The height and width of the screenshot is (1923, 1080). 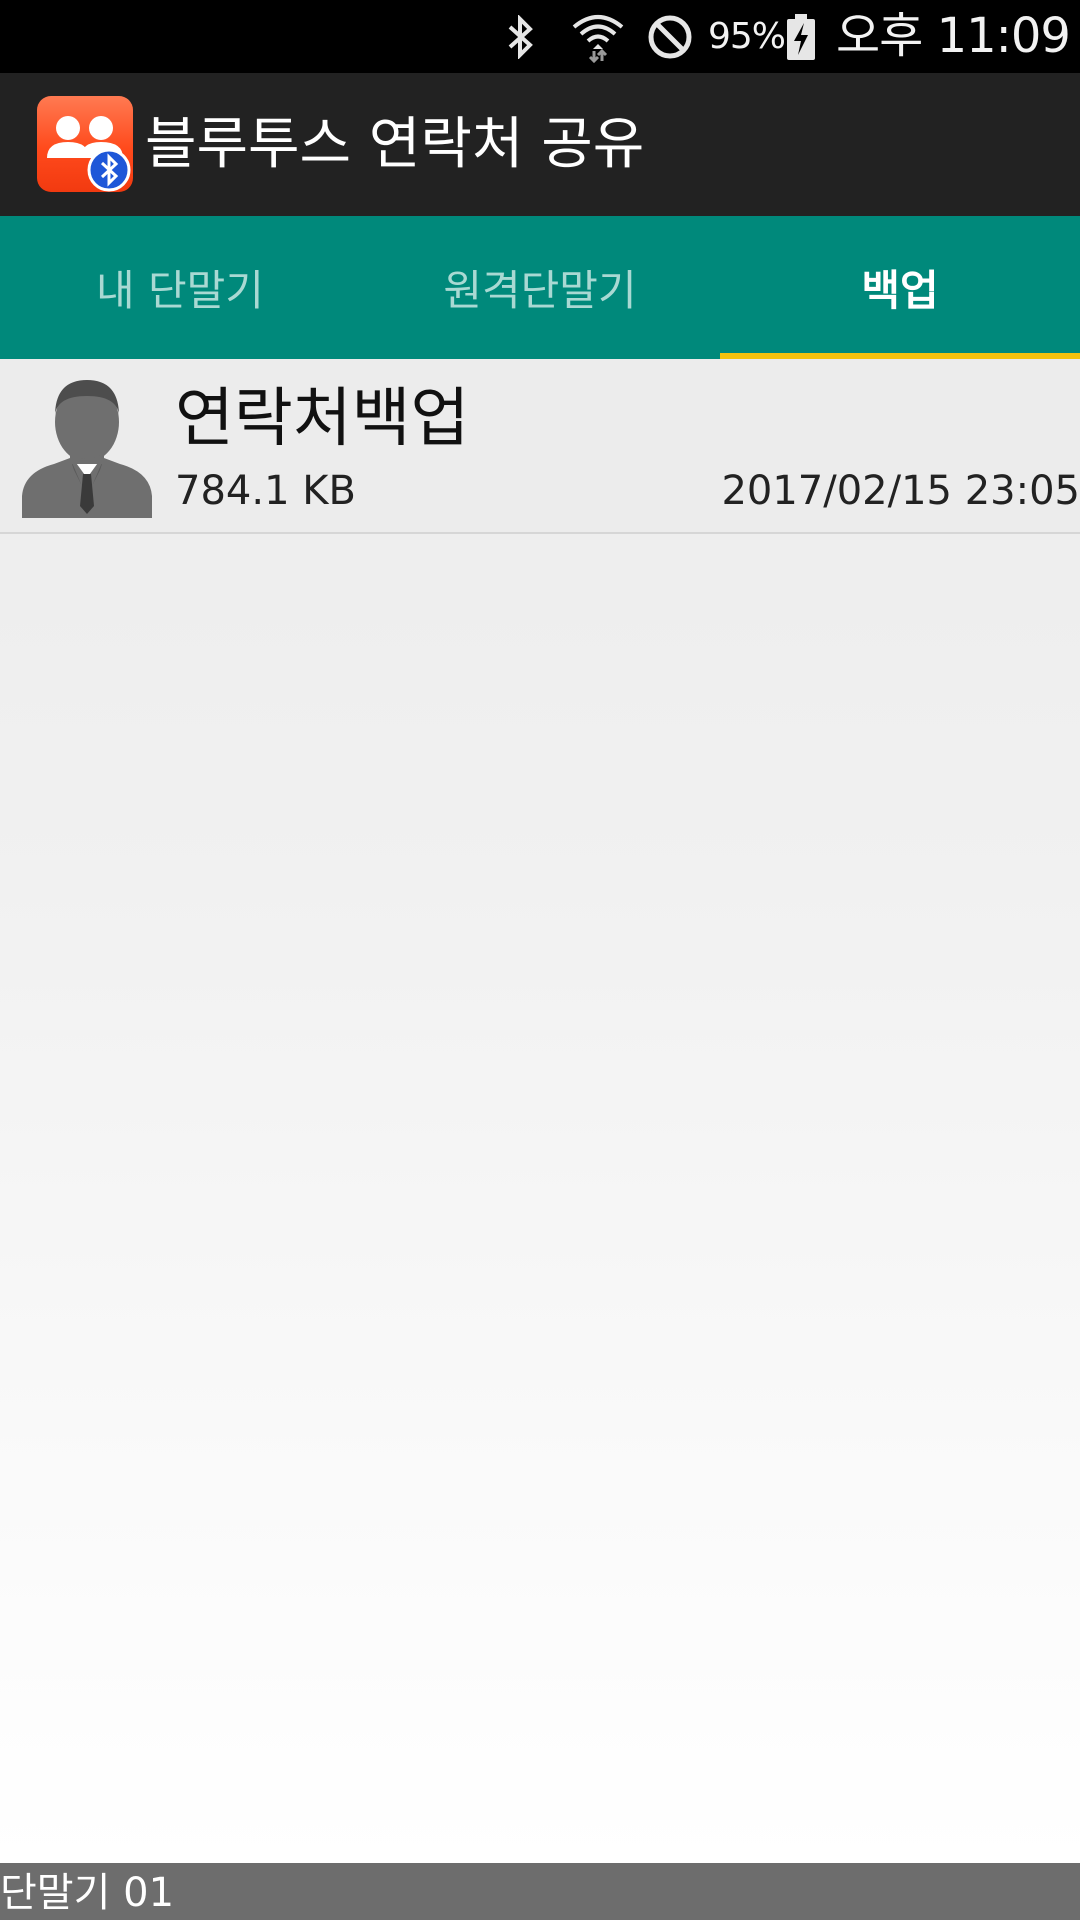 I want to click on tab-bar: 내 단말기 원격단말기 백업, so click(x=540, y=287).